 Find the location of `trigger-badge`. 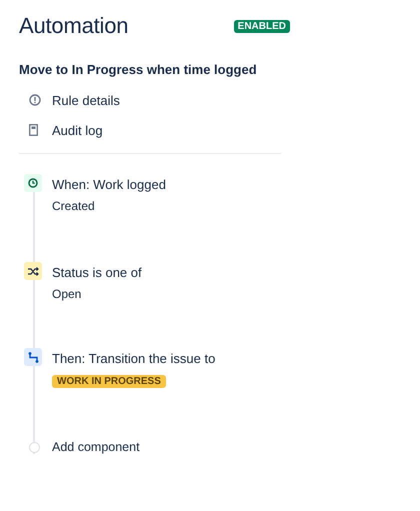

trigger-badge is located at coordinates (33, 183).